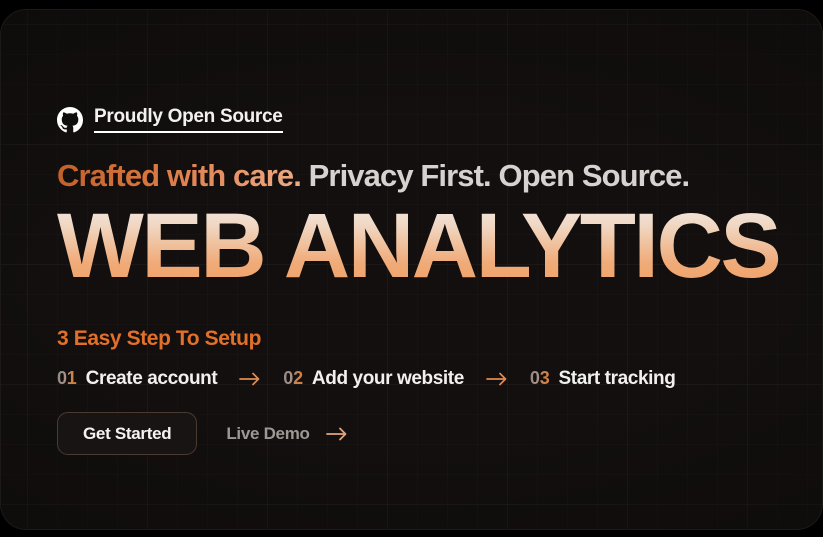 This screenshot has height=537, width=823. Describe the element at coordinates (539, 378) in the screenshot. I see `setup-step-3-number: 03` at that location.